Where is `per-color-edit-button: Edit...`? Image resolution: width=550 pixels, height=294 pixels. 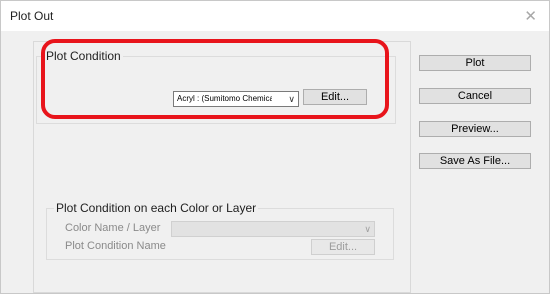 per-color-edit-button: Edit... is located at coordinates (343, 247).